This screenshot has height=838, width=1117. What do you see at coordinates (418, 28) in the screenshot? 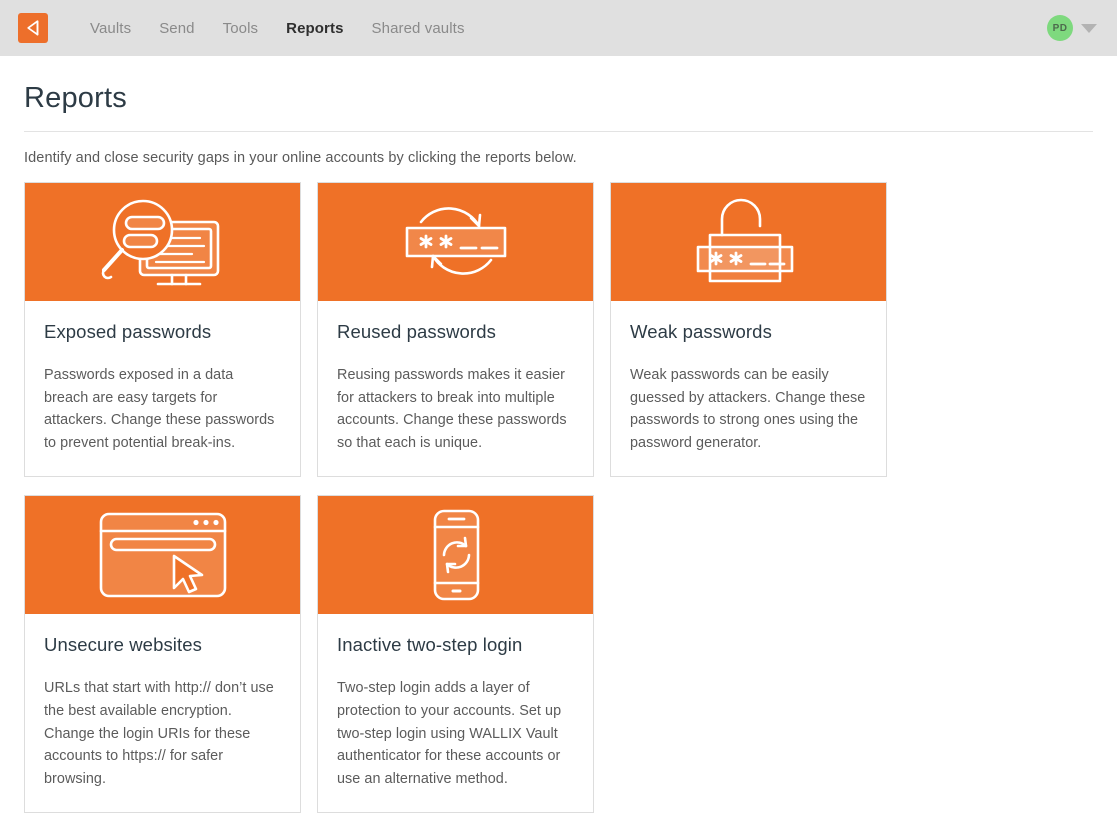
I see `nav-link-shared-vaults: Shared vaults` at bounding box center [418, 28].